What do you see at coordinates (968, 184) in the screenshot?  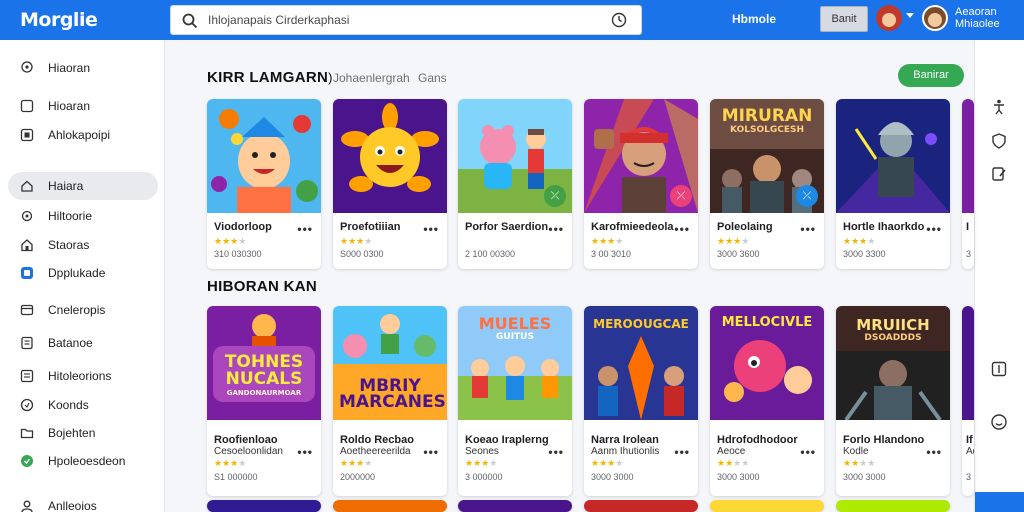 I see `game-card-partial: I 3` at bounding box center [968, 184].